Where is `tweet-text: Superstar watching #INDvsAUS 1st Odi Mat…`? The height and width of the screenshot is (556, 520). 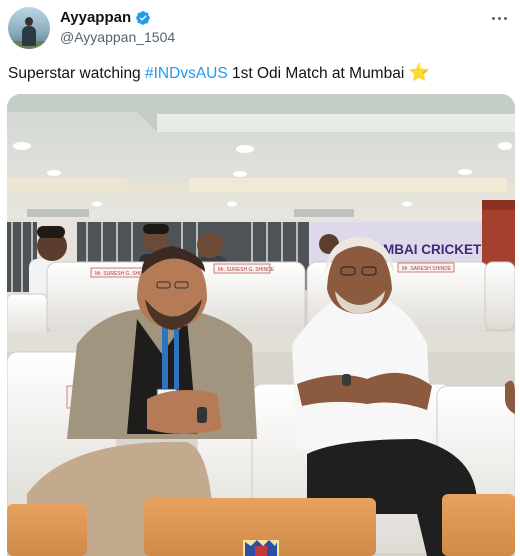 tweet-text: Superstar watching #INDvsAUS 1st Odi Mat… is located at coordinates (258, 73).